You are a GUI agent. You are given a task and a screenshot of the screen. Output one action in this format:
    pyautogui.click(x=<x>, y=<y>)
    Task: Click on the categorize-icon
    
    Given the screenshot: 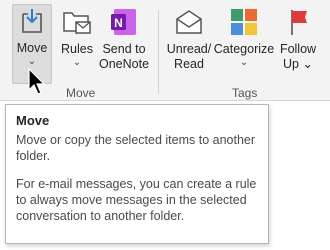 What is the action you would take?
    pyautogui.click(x=244, y=22)
    